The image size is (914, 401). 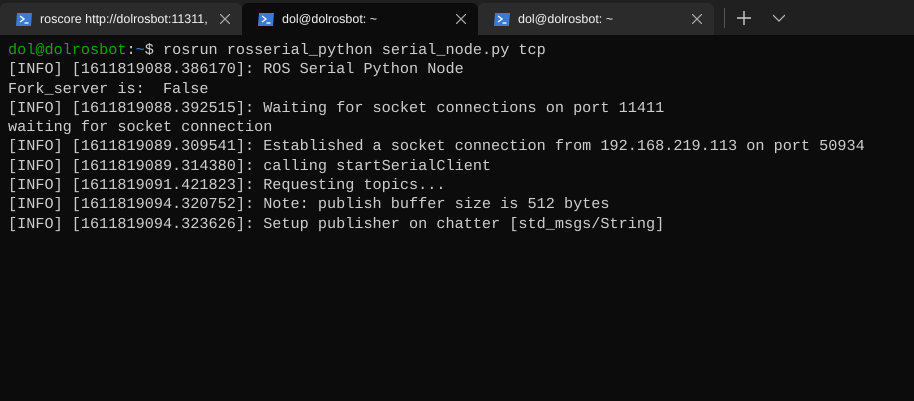 I want to click on chevron-down-icon, so click(x=779, y=18).